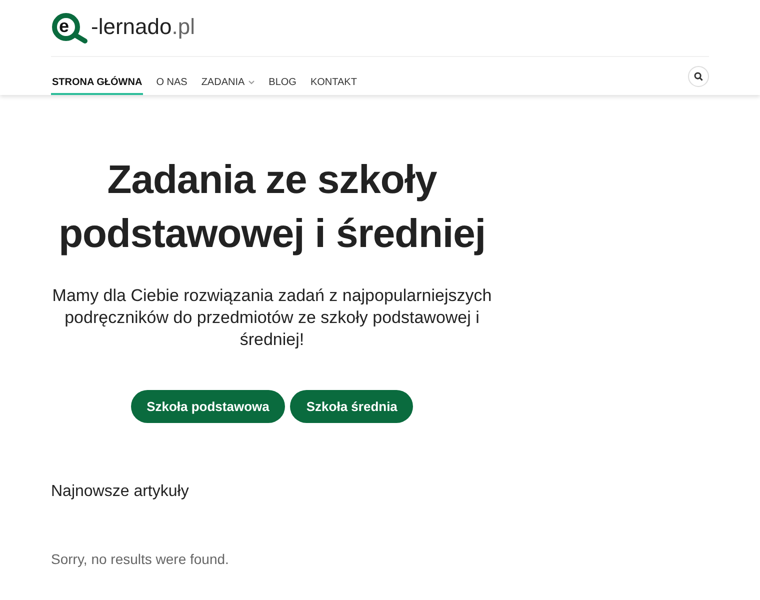  Describe the element at coordinates (143, 27) in the screenshot. I see `logo-text: -lernado.pl` at that location.